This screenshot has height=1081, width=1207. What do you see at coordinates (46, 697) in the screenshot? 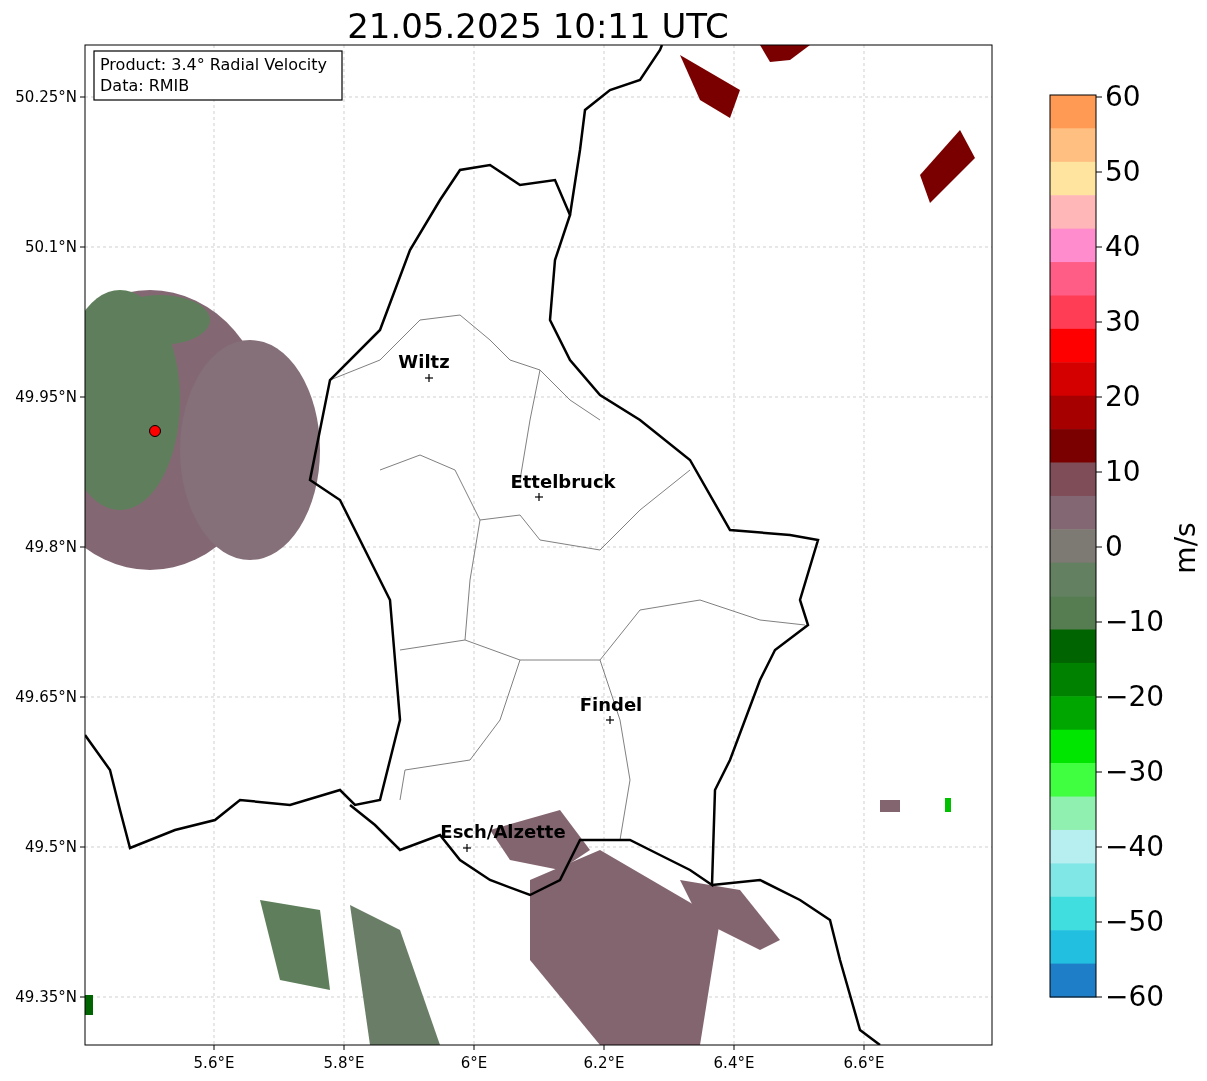
I see `latitude-tick-label: 49.65°N` at bounding box center [46, 697].